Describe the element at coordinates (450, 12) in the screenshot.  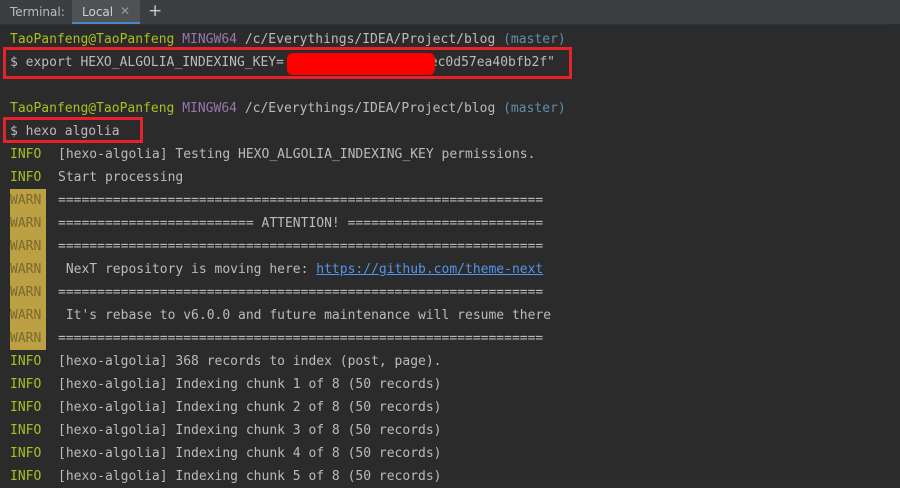
I see `terminal-tab-bar: Terminal: Local ✕ +` at that location.